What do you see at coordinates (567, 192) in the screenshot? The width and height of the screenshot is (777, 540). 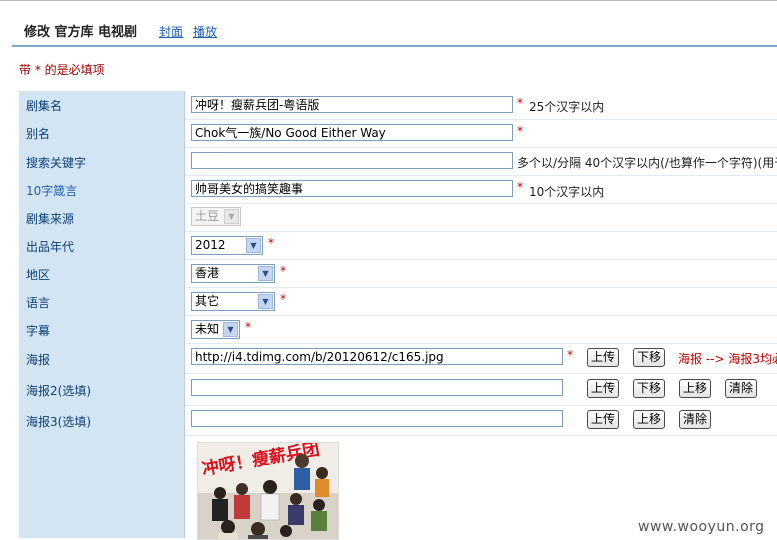 I see `tagline-hint: 10个汉字以内` at bounding box center [567, 192].